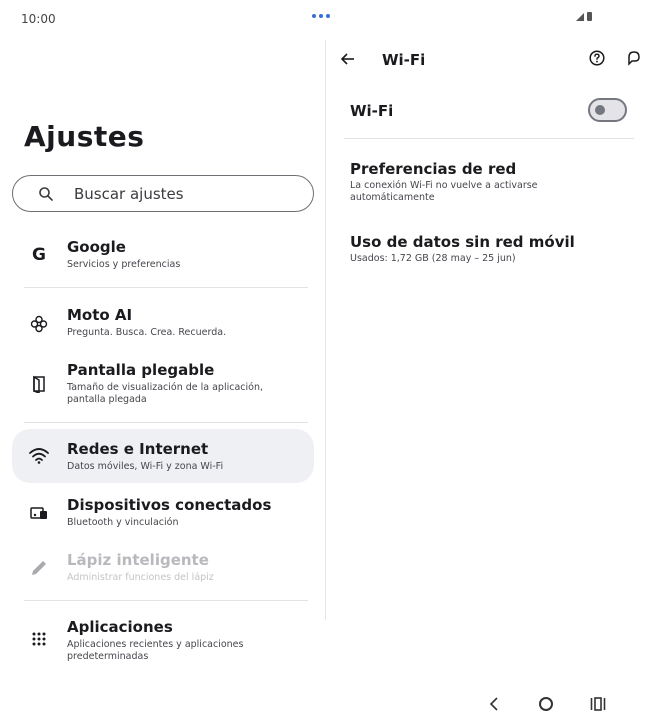  Describe the element at coordinates (546, 704) in the screenshot. I see `nav-home-icon` at that location.